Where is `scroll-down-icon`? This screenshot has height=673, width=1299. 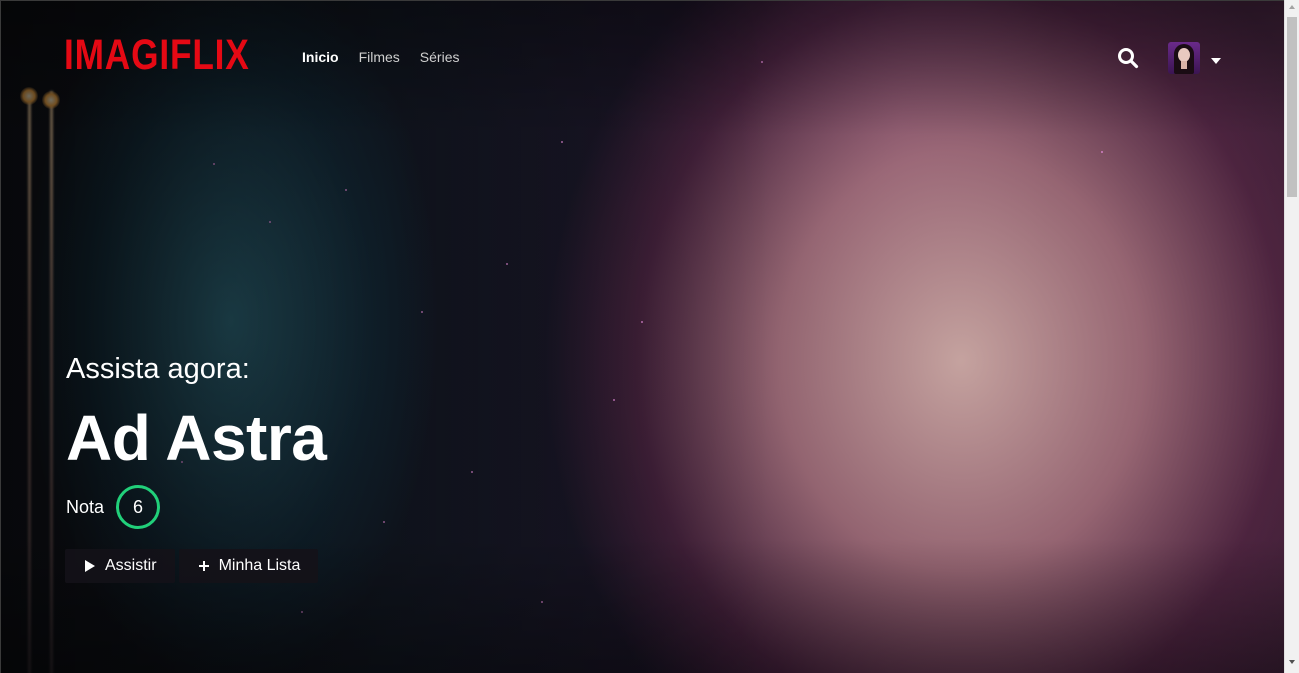
scroll-down-icon is located at coordinates (1292, 662).